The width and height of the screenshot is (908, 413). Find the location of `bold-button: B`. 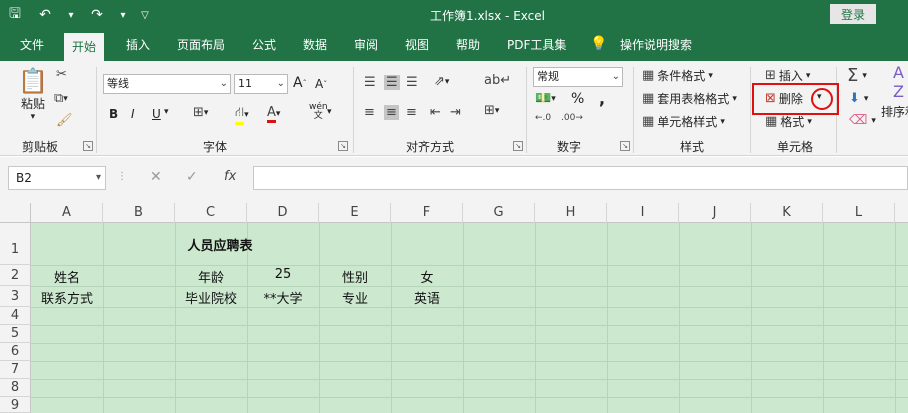

bold-button: B is located at coordinates (113, 114).